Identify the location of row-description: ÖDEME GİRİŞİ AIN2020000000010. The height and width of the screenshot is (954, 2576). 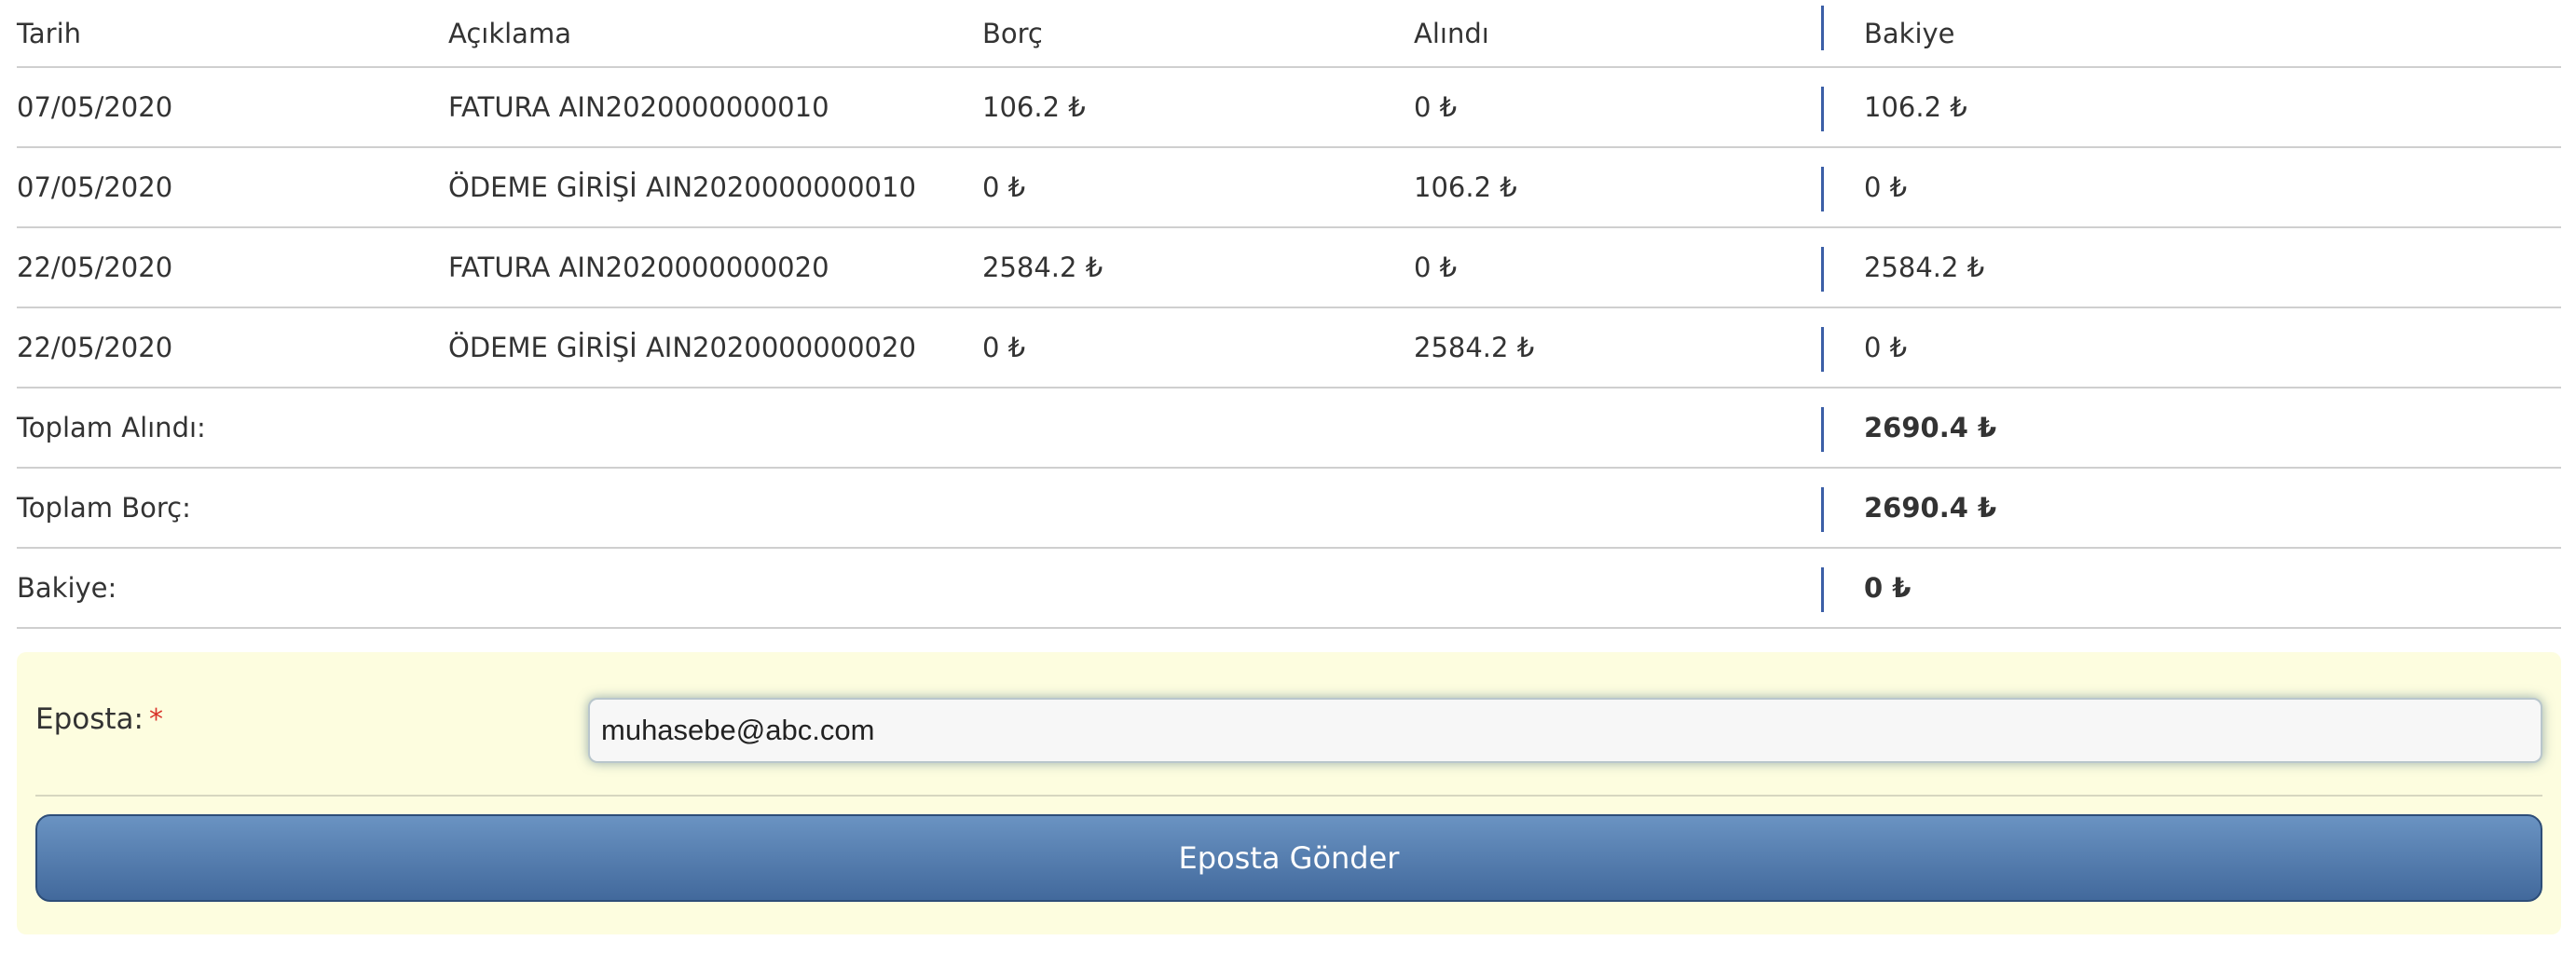
(682, 187).